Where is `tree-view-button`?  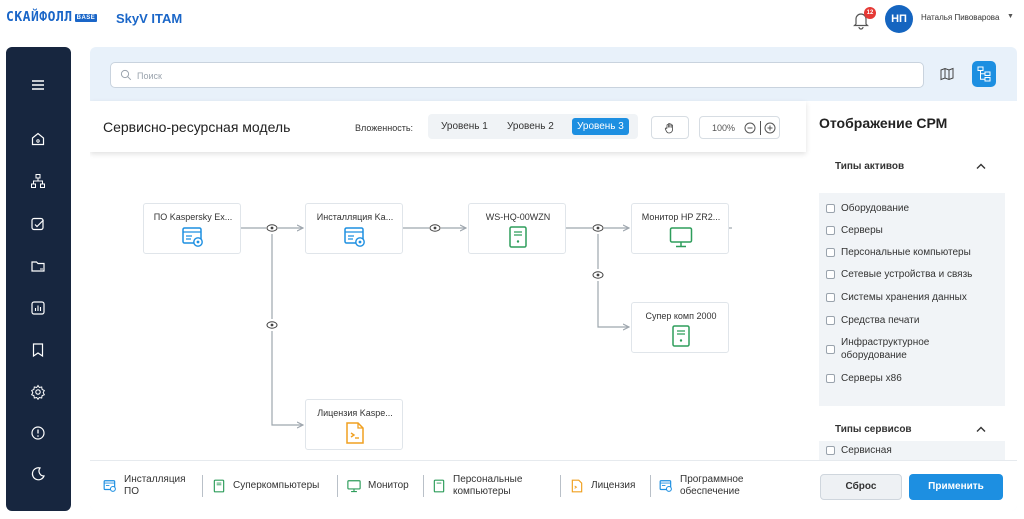 tree-view-button is located at coordinates (984, 74).